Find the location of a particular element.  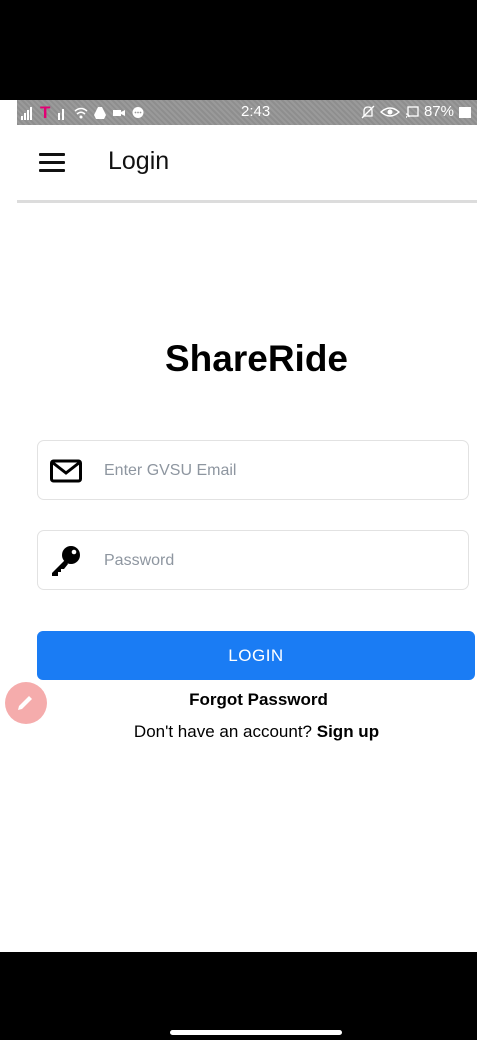

eye-icon is located at coordinates (389, 111).